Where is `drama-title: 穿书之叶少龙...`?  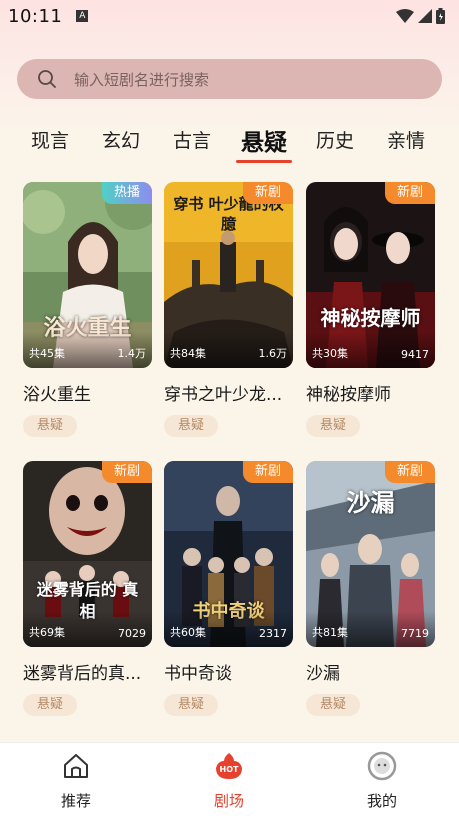 drama-title: 穿书之叶少龙... is located at coordinates (229, 392).